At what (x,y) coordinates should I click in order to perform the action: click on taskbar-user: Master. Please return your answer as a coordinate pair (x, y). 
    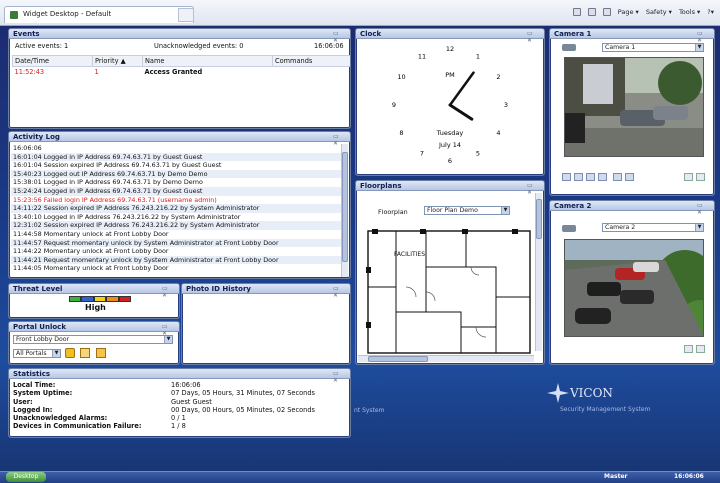
    Looking at the image, I should click on (616, 476).